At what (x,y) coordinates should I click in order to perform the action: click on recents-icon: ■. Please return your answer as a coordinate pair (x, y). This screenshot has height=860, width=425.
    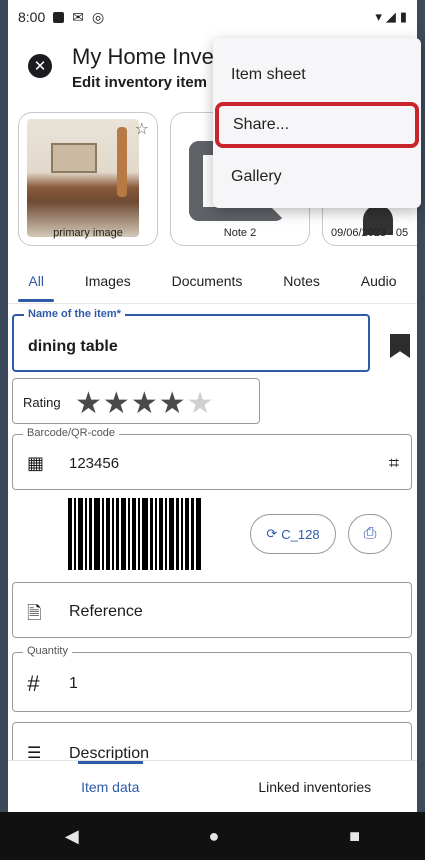
    Looking at the image, I should click on (354, 836).